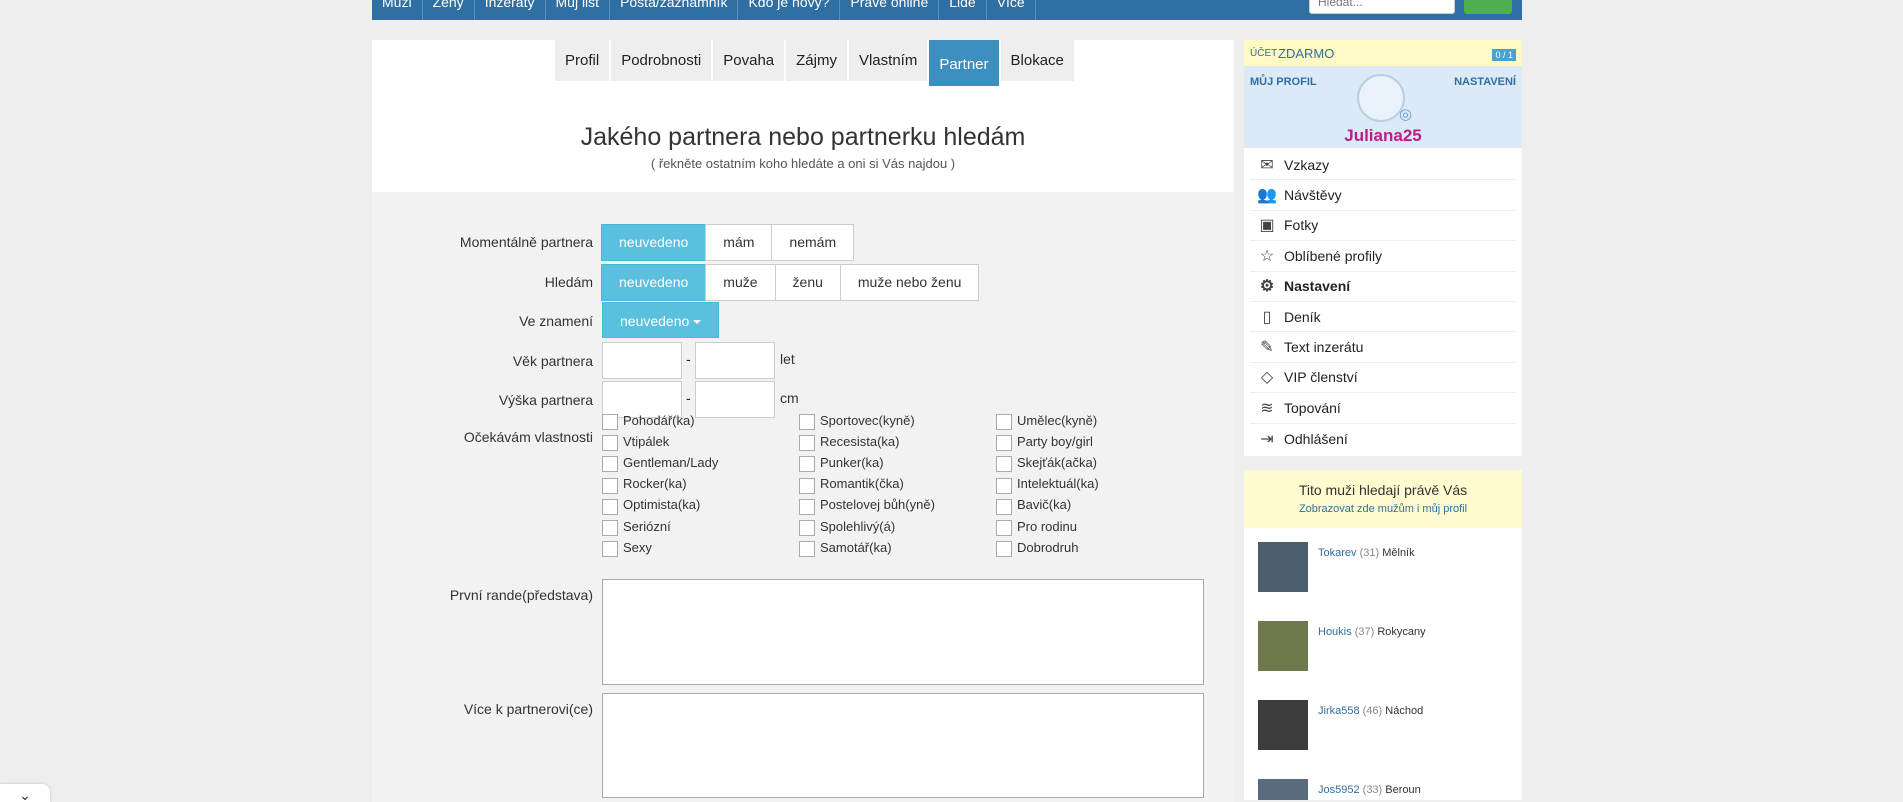 Image resolution: width=1903 pixels, height=802 pixels. What do you see at coordinates (816, 60) in the screenshot?
I see `tab-zájmy: Zájmy` at bounding box center [816, 60].